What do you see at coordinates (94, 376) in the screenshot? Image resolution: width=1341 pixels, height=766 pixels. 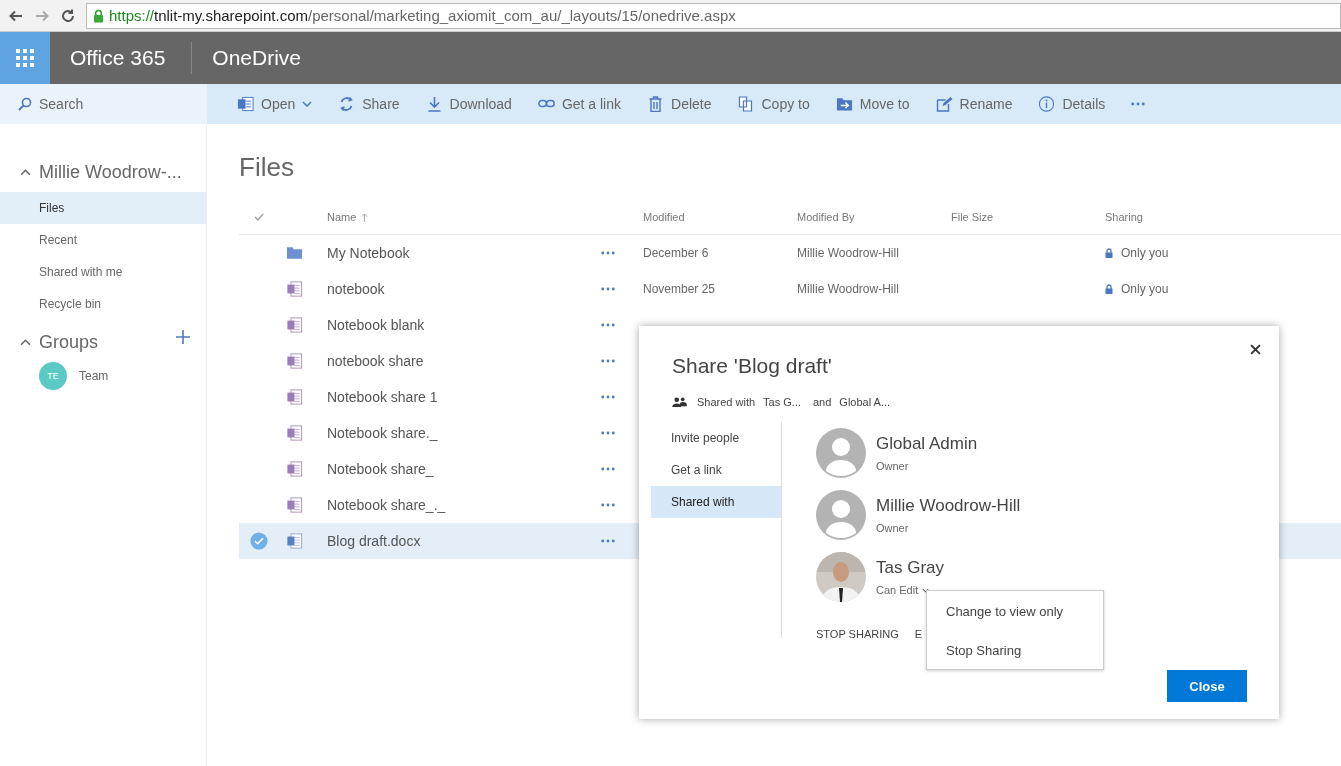 I see `group-link: Team` at bounding box center [94, 376].